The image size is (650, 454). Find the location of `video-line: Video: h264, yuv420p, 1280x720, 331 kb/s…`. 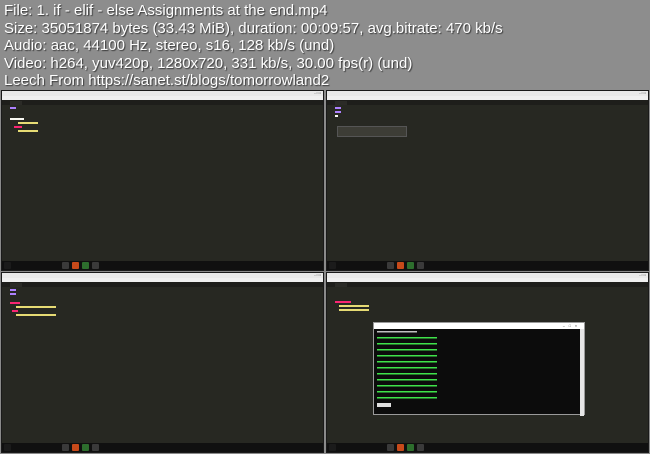

video-line: Video: h264, yuv420p, 1280x720, 331 kb/s… is located at coordinates (208, 63).